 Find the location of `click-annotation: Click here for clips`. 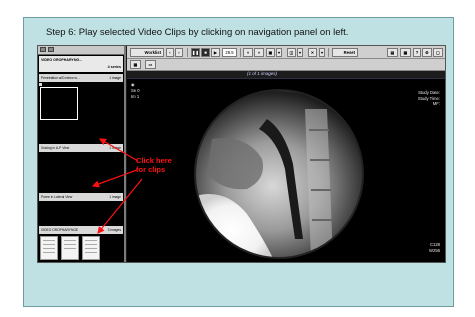

click-annotation: Click here for clips is located at coordinates (154, 165).